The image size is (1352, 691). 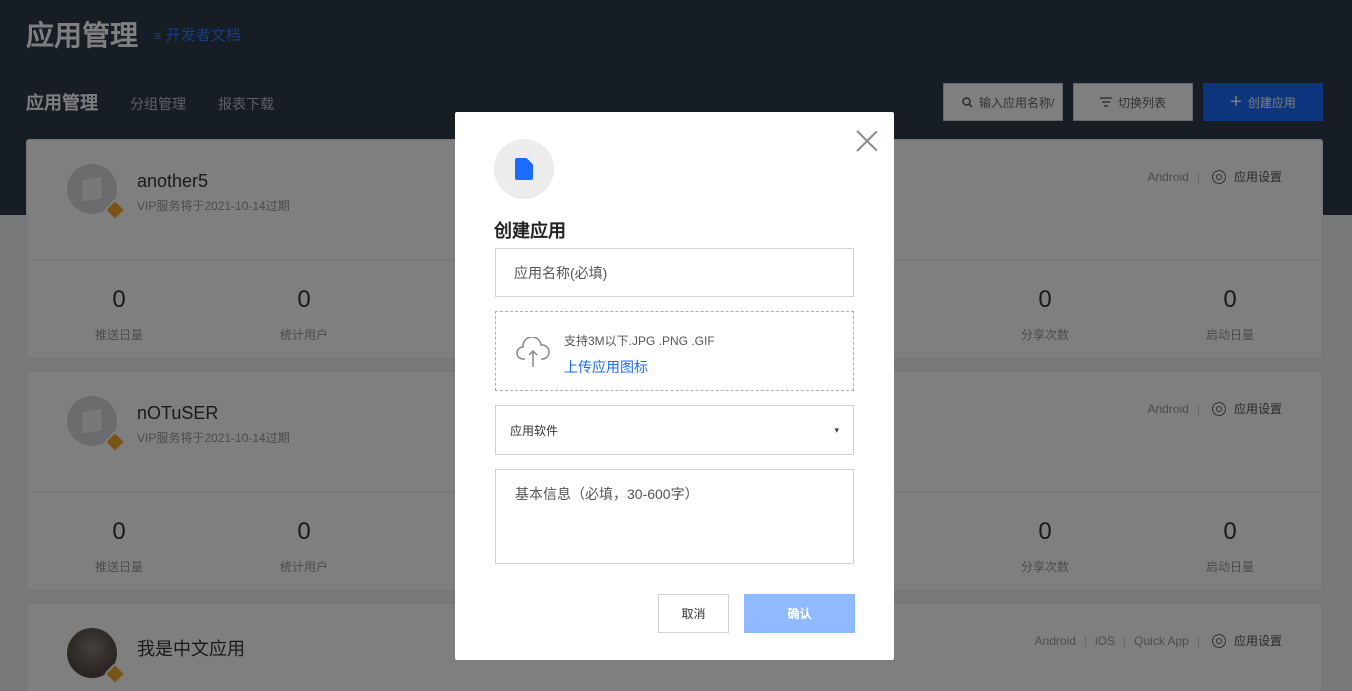 I want to click on basic-info-placeholder: 基本信息（必填，30-600字）, so click(x=607, y=494).